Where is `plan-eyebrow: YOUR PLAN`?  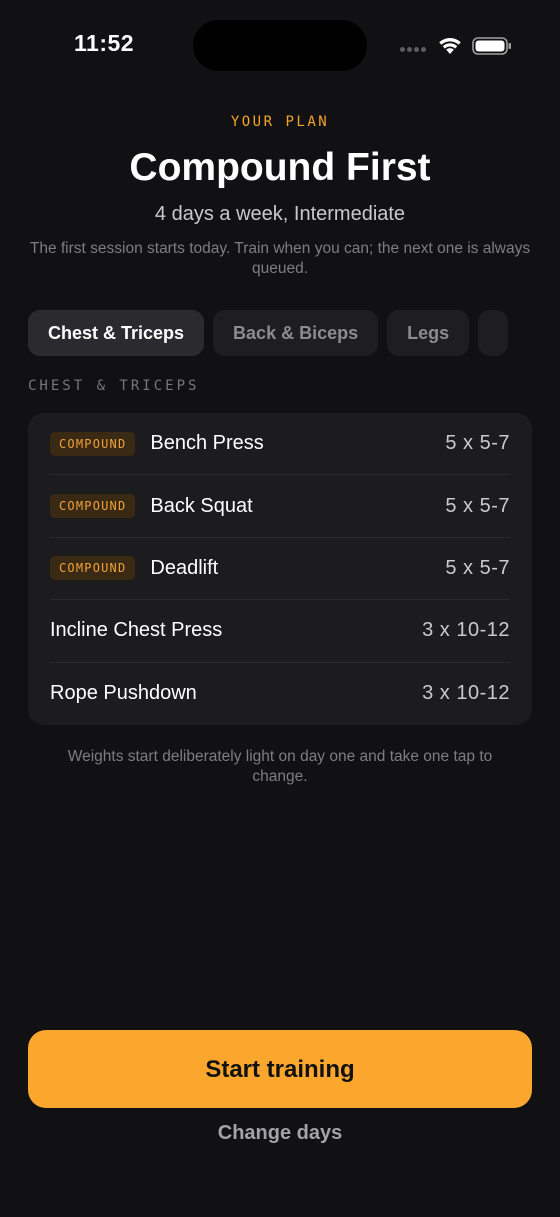 plan-eyebrow: YOUR PLAN is located at coordinates (280, 122).